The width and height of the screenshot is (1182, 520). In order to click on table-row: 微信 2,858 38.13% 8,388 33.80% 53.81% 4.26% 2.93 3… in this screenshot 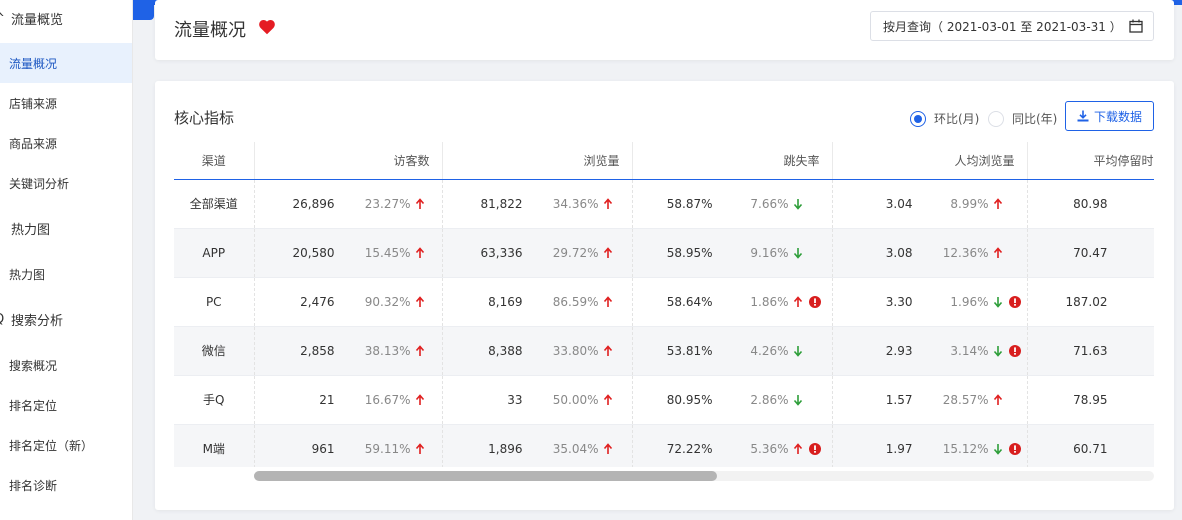, I will do `click(664, 351)`.